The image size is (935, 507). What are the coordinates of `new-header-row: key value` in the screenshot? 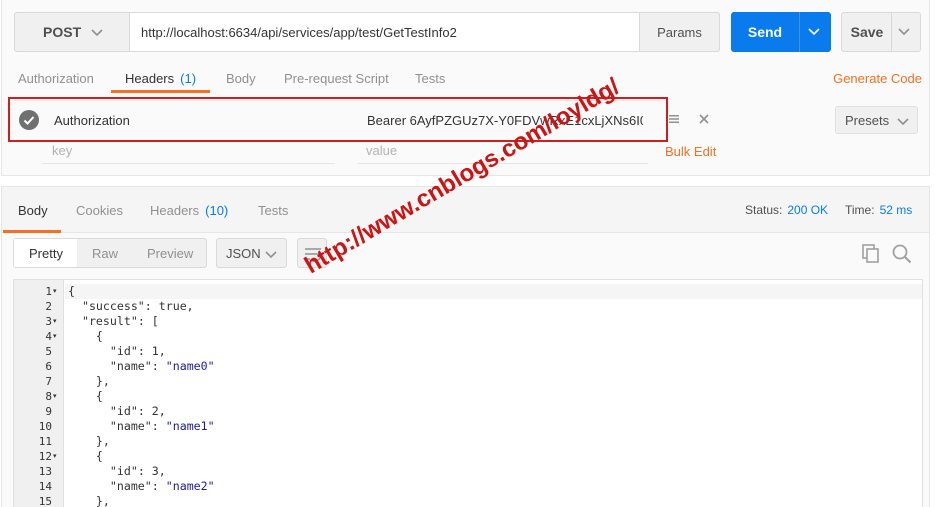 It's located at (349, 153).